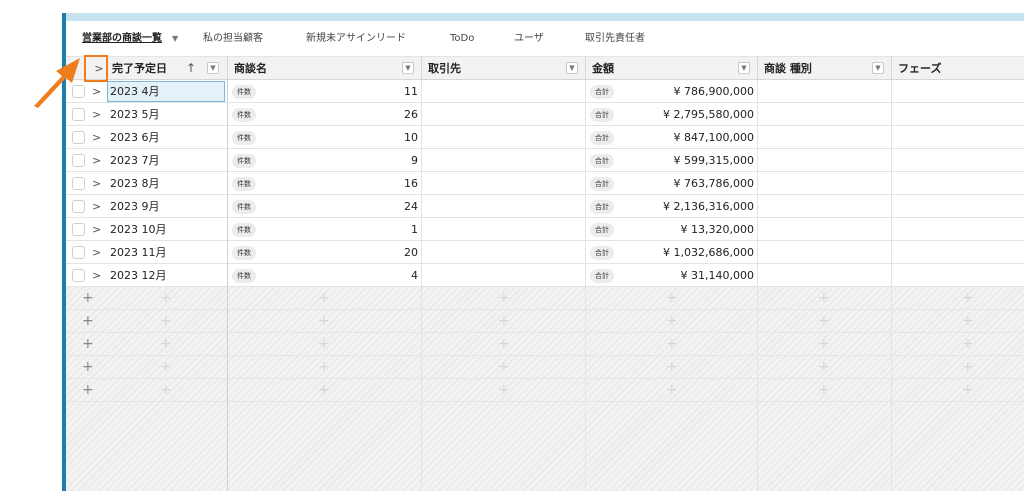 This screenshot has height=493, width=1024. Describe the element at coordinates (543, 17) in the screenshot. I see `window-top-bar` at that location.